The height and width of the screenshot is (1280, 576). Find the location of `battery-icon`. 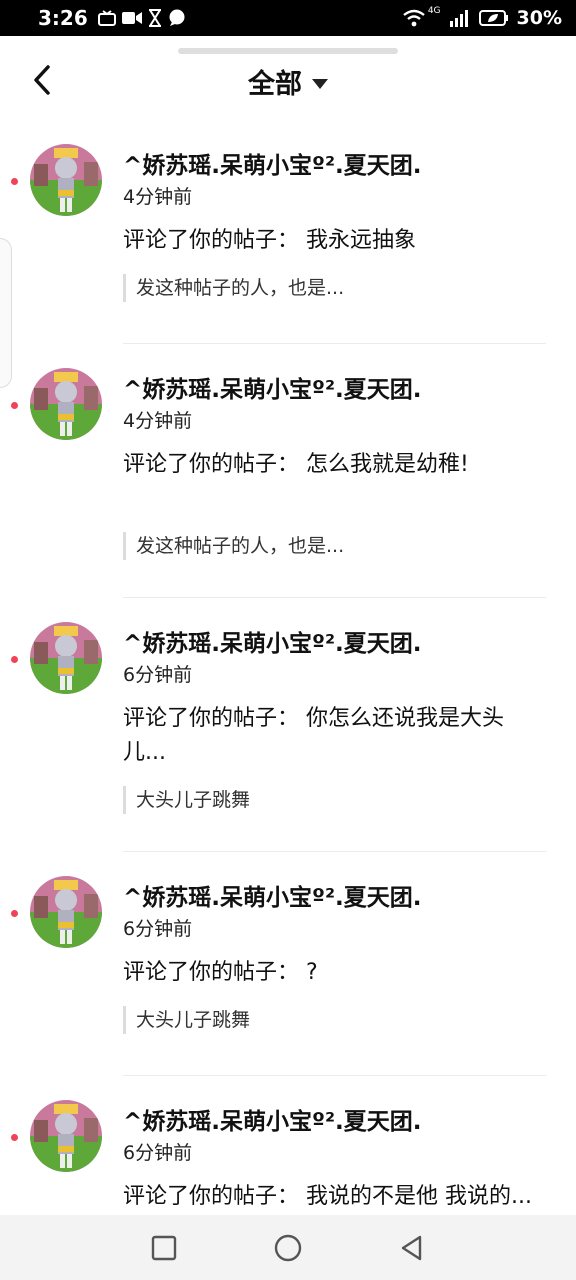

battery-icon is located at coordinates (493, 18).